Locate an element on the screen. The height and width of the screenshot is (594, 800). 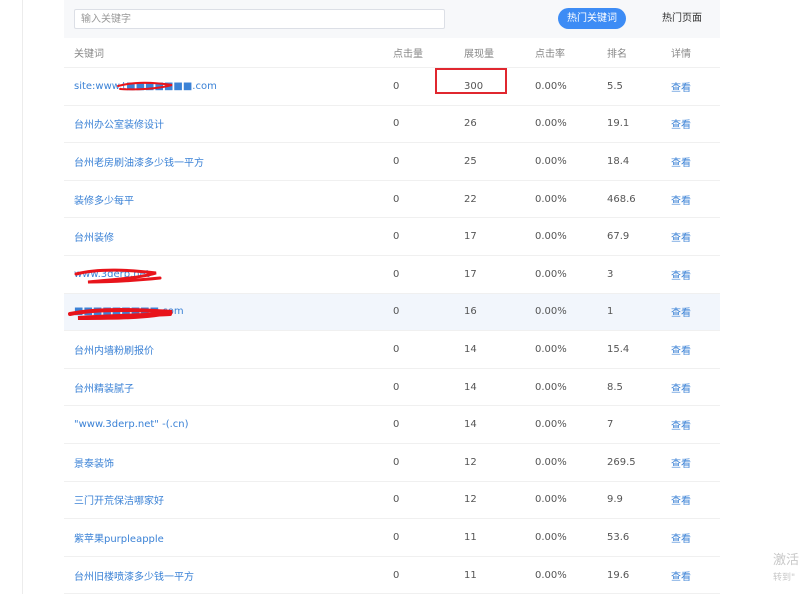
rank-cell: 269.5 is located at coordinates (621, 462).